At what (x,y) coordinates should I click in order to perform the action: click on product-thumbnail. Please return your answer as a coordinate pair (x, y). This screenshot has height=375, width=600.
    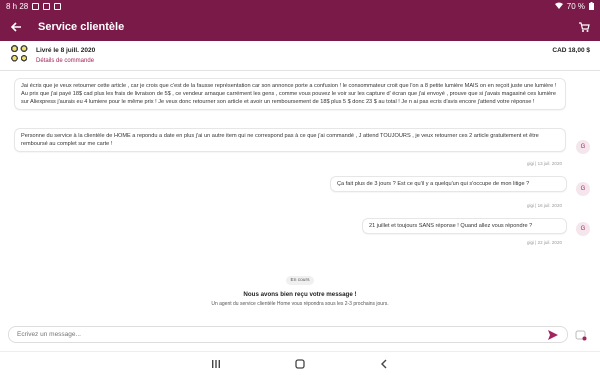
    Looking at the image, I should click on (19, 54).